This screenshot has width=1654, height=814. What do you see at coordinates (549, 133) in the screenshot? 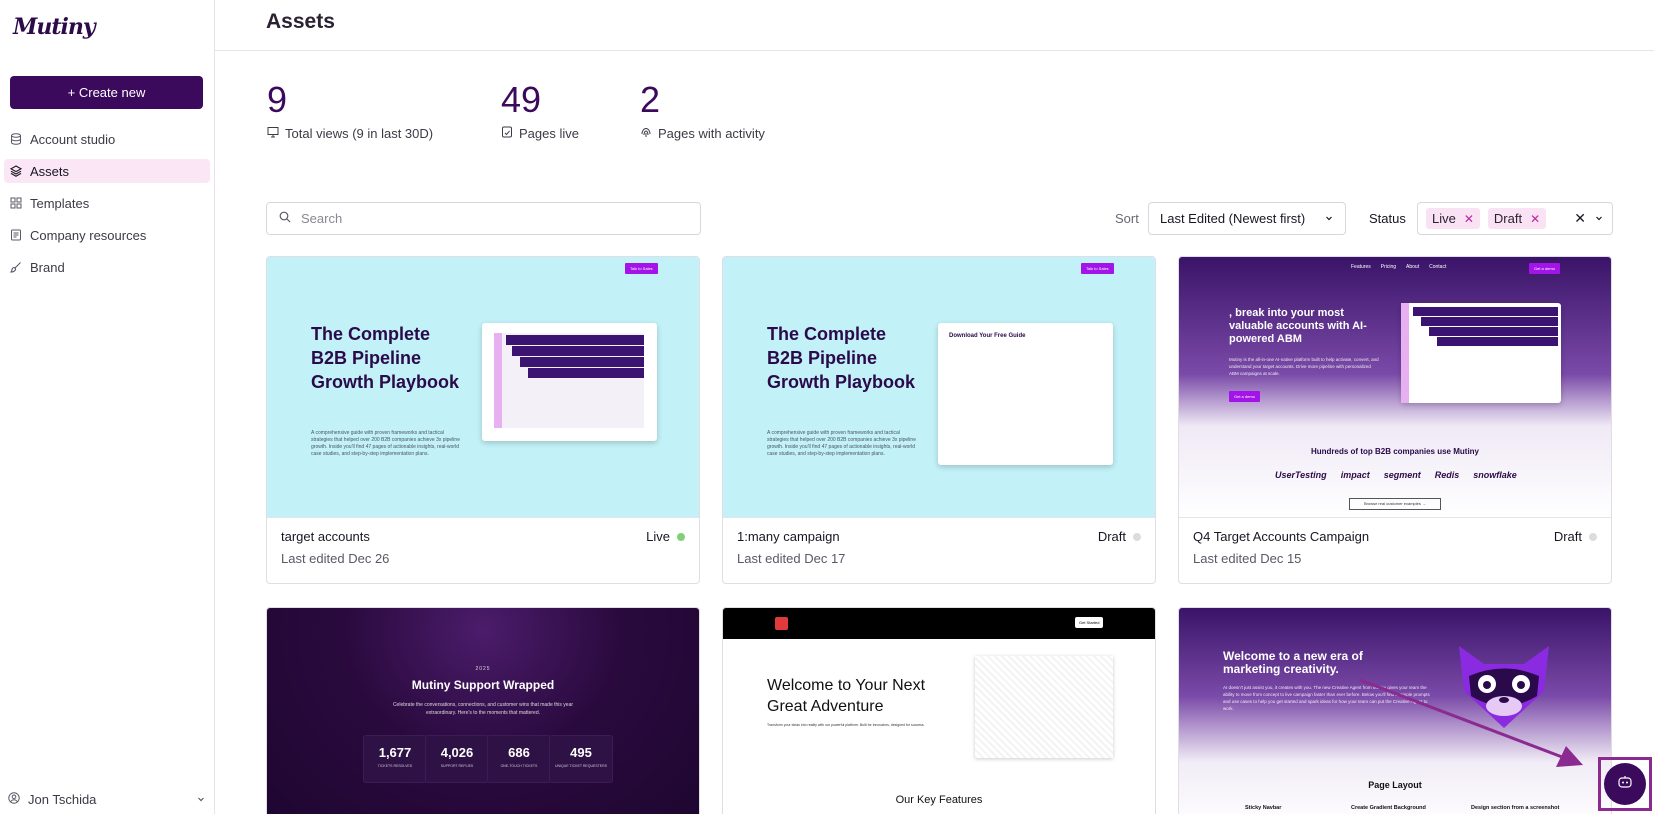
I see `stat-label-text: Pages live` at bounding box center [549, 133].